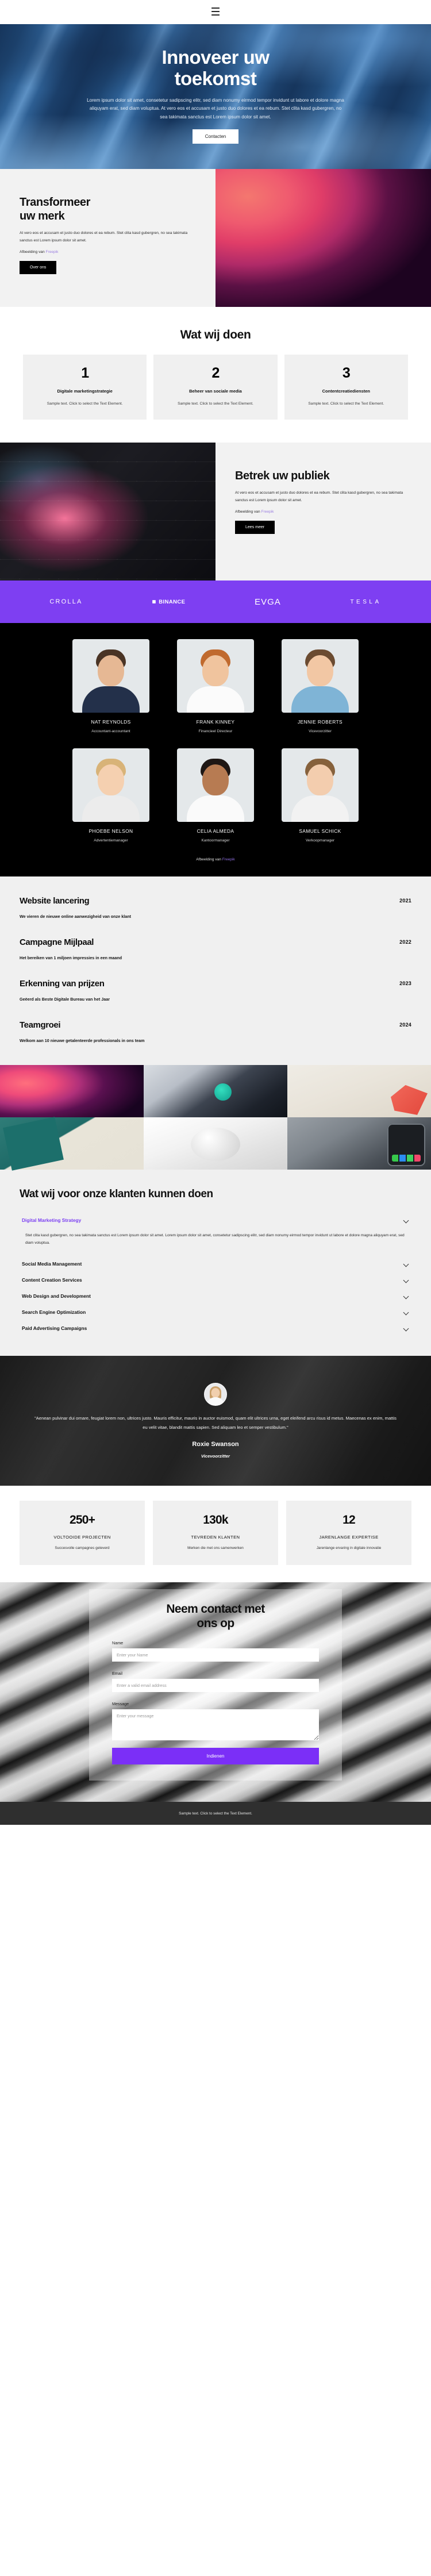 The image size is (431, 2576). Describe the element at coordinates (215, 1444) in the screenshot. I see `testimonial-author-name: Roxie Swanson` at that location.